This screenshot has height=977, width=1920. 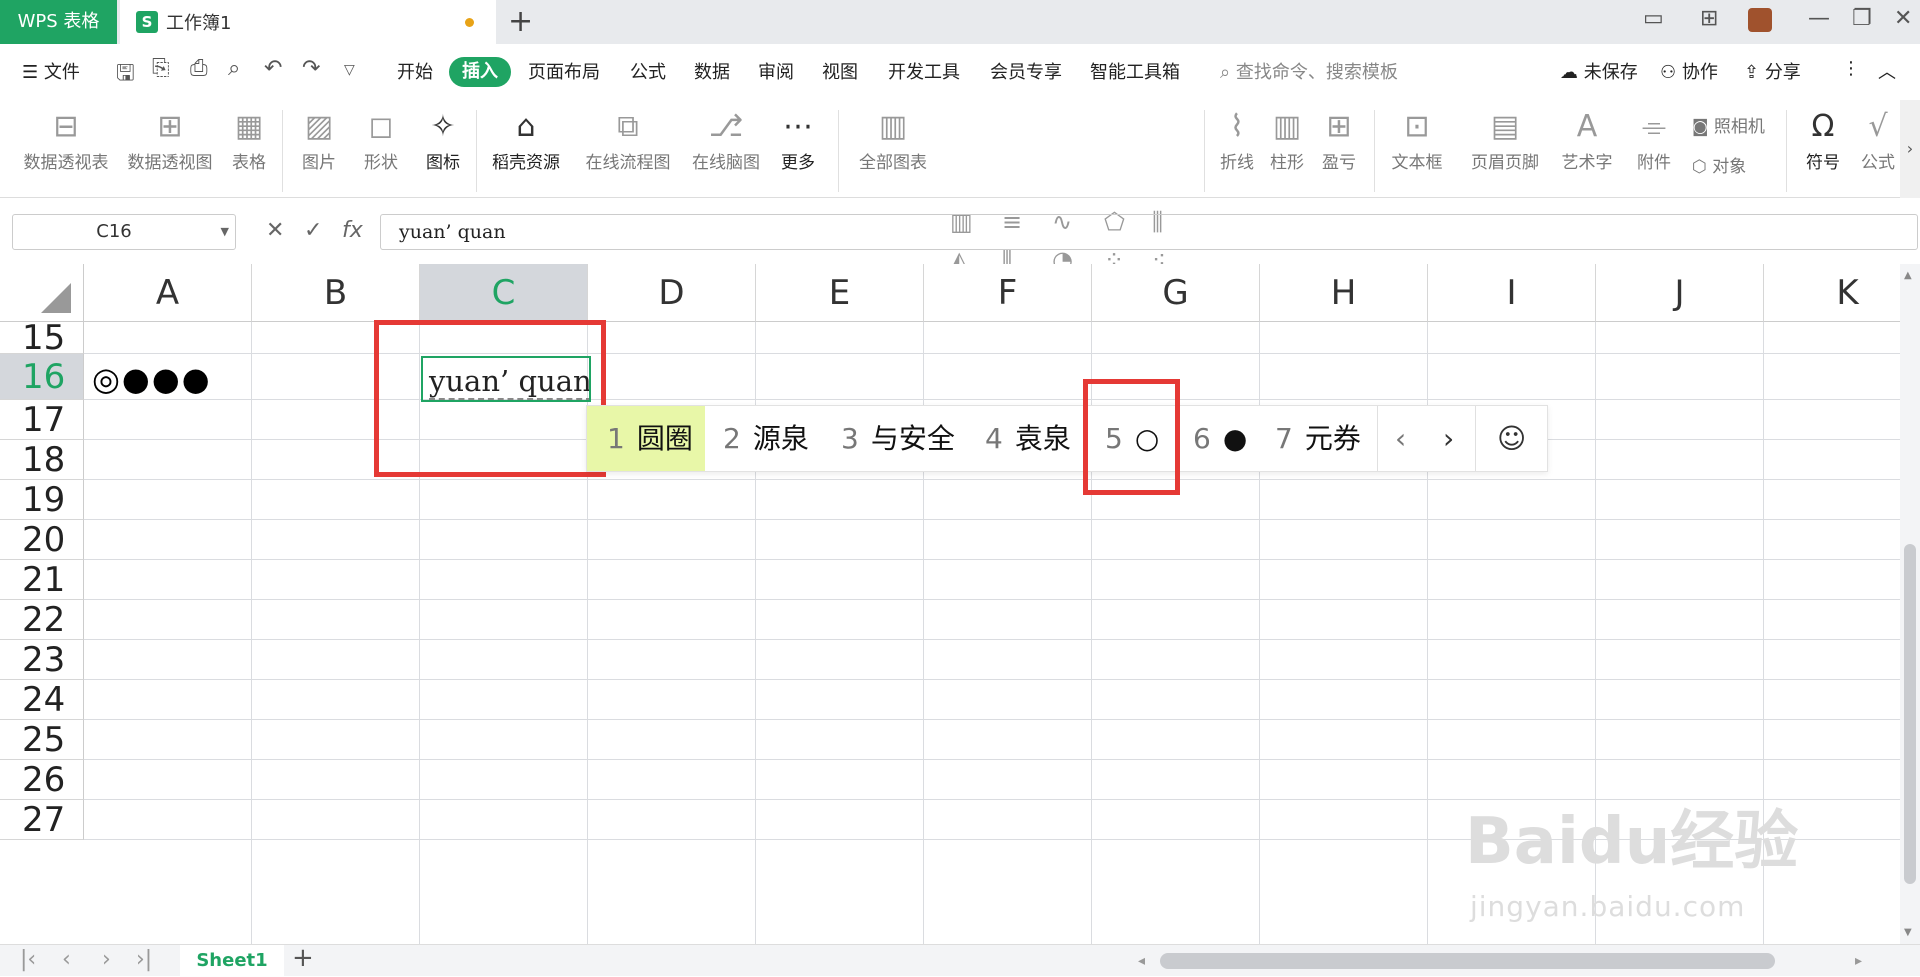 I want to click on collapse-ribbon-icon: ︿, so click(x=1887, y=71).